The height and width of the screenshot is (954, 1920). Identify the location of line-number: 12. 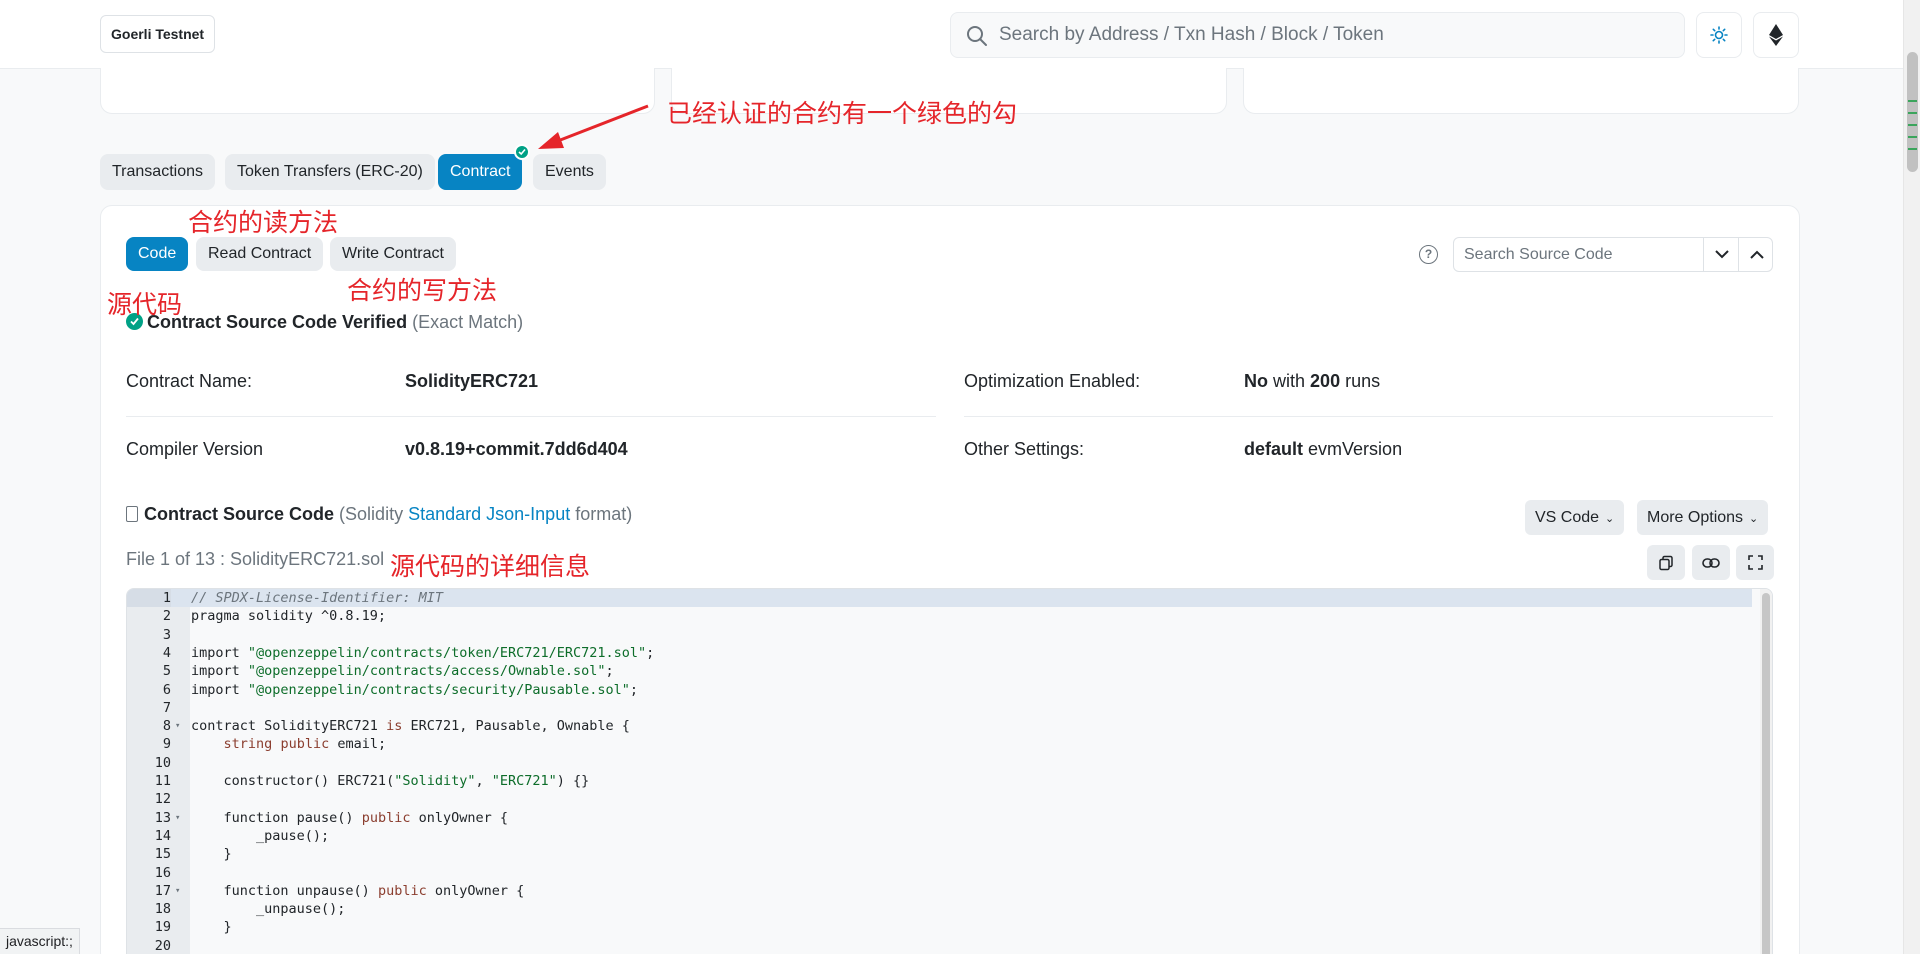
(162, 799).